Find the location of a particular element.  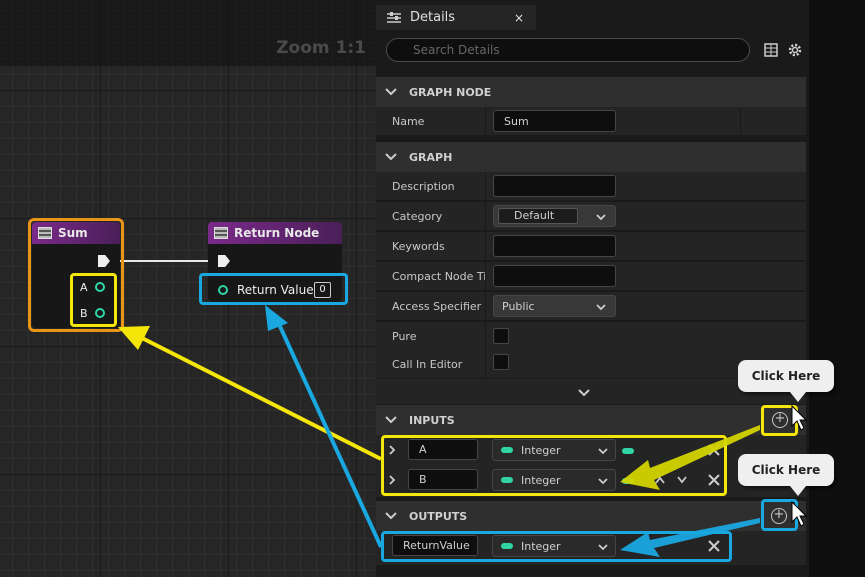

sum-exec-out-pin is located at coordinates (104, 261).